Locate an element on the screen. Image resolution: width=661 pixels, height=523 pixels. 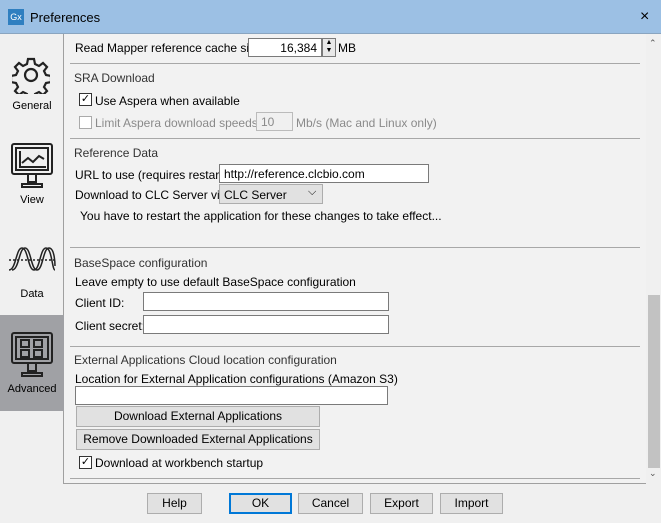
sidebar-item-data: Data is located at coordinates (32, 274).